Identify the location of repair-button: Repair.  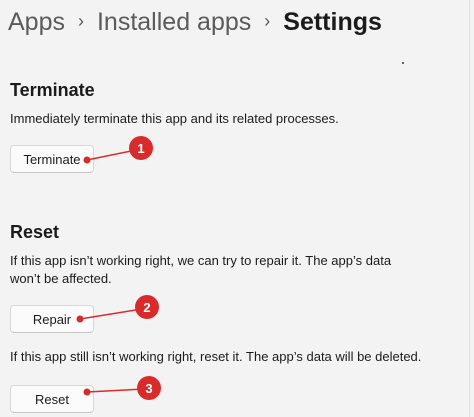
(52, 319).